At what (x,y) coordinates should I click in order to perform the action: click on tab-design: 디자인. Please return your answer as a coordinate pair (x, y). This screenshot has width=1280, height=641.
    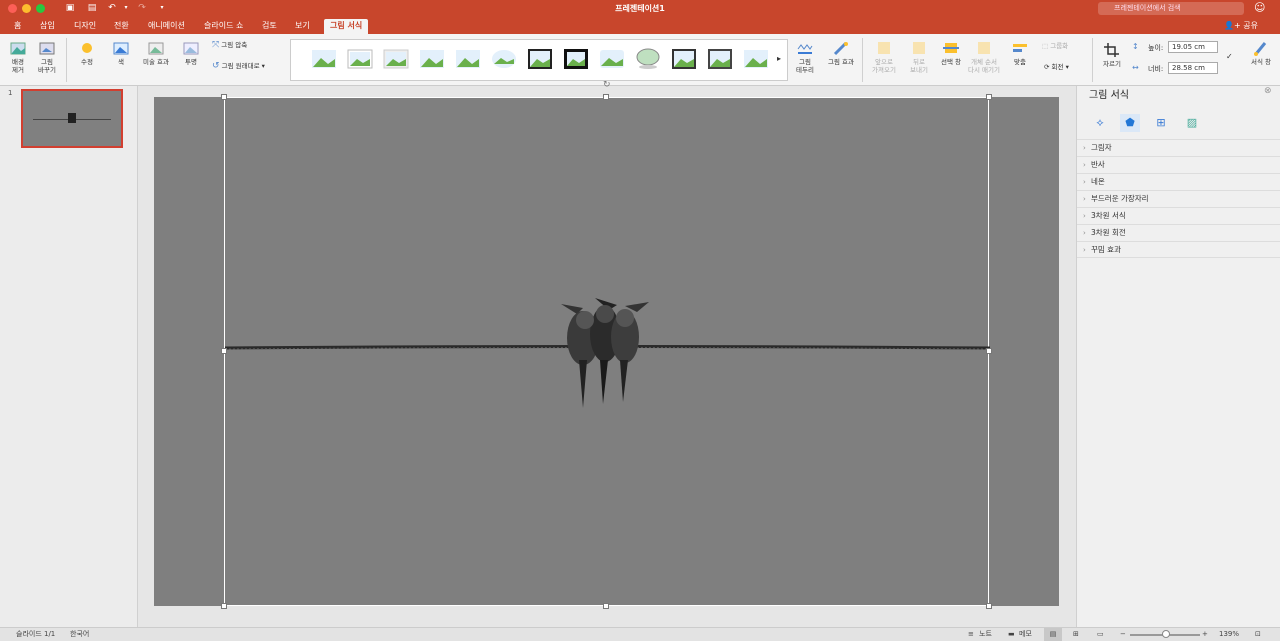
    Looking at the image, I should click on (85, 26).